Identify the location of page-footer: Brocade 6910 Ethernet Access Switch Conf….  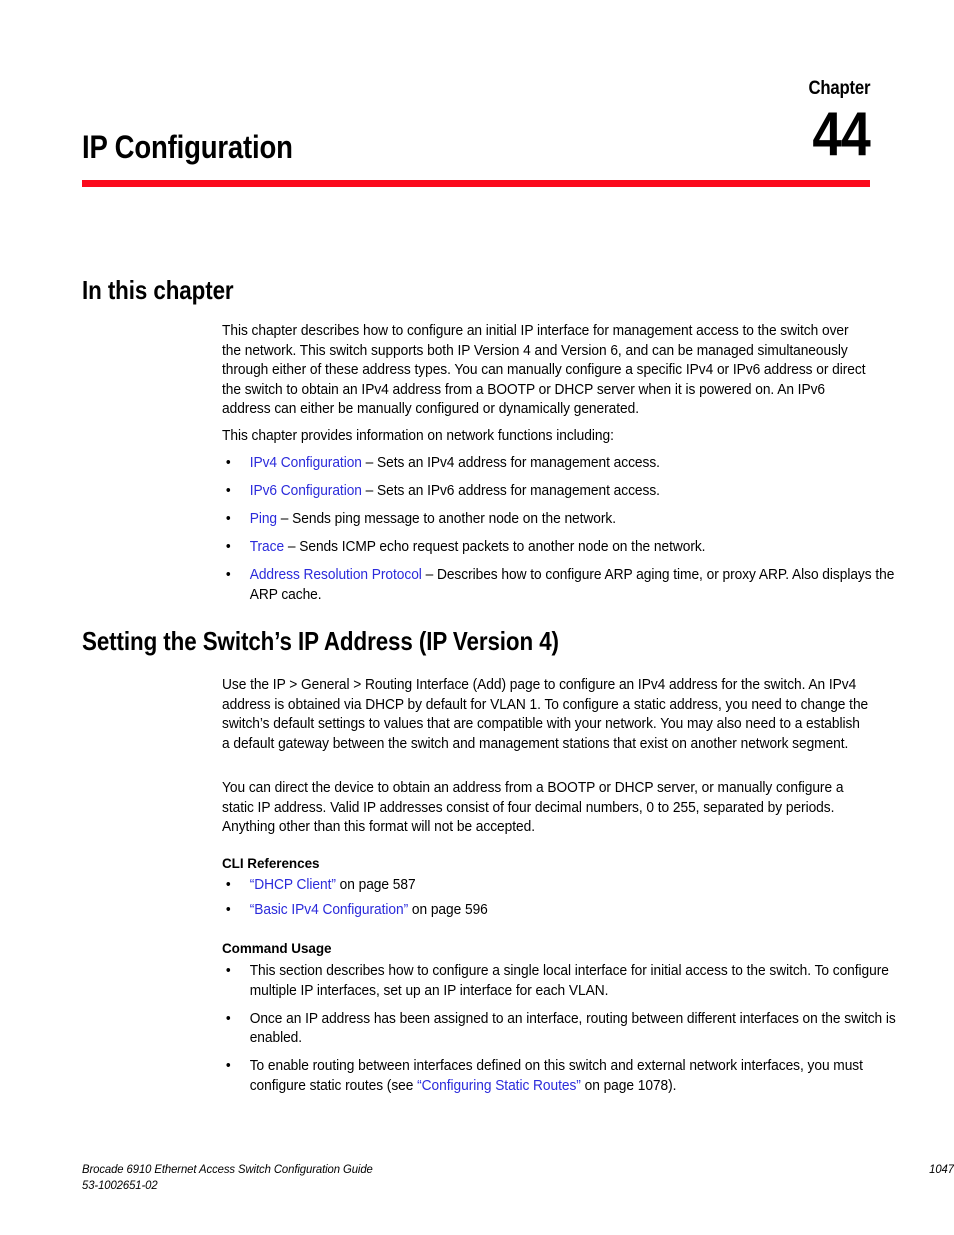
(476, 1177).